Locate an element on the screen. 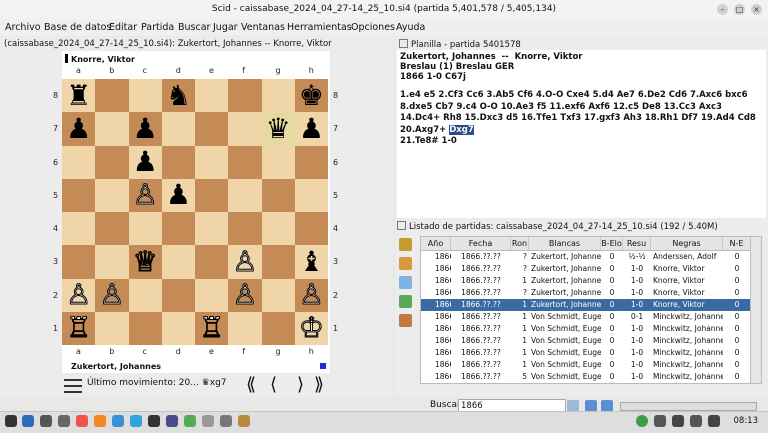 This screenshot has width=768, height=433. square-d4 is located at coordinates (178, 229).